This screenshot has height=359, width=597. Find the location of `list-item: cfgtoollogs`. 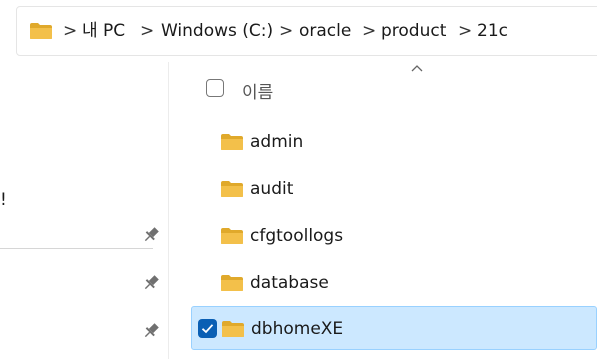

list-item: cfgtoollogs is located at coordinates (394, 236).